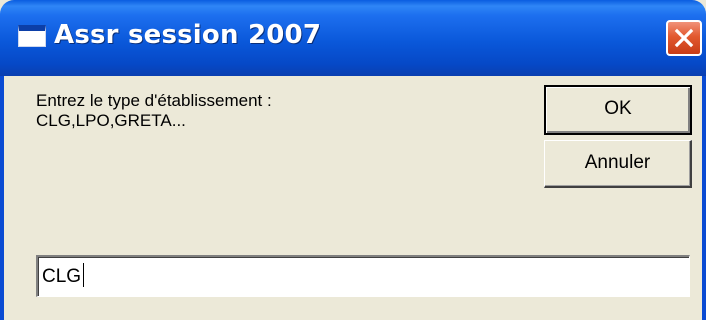 Image resolution: width=706 pixels, height=320 pixels. I want to click on ok-button: OK, so click(618, 110).